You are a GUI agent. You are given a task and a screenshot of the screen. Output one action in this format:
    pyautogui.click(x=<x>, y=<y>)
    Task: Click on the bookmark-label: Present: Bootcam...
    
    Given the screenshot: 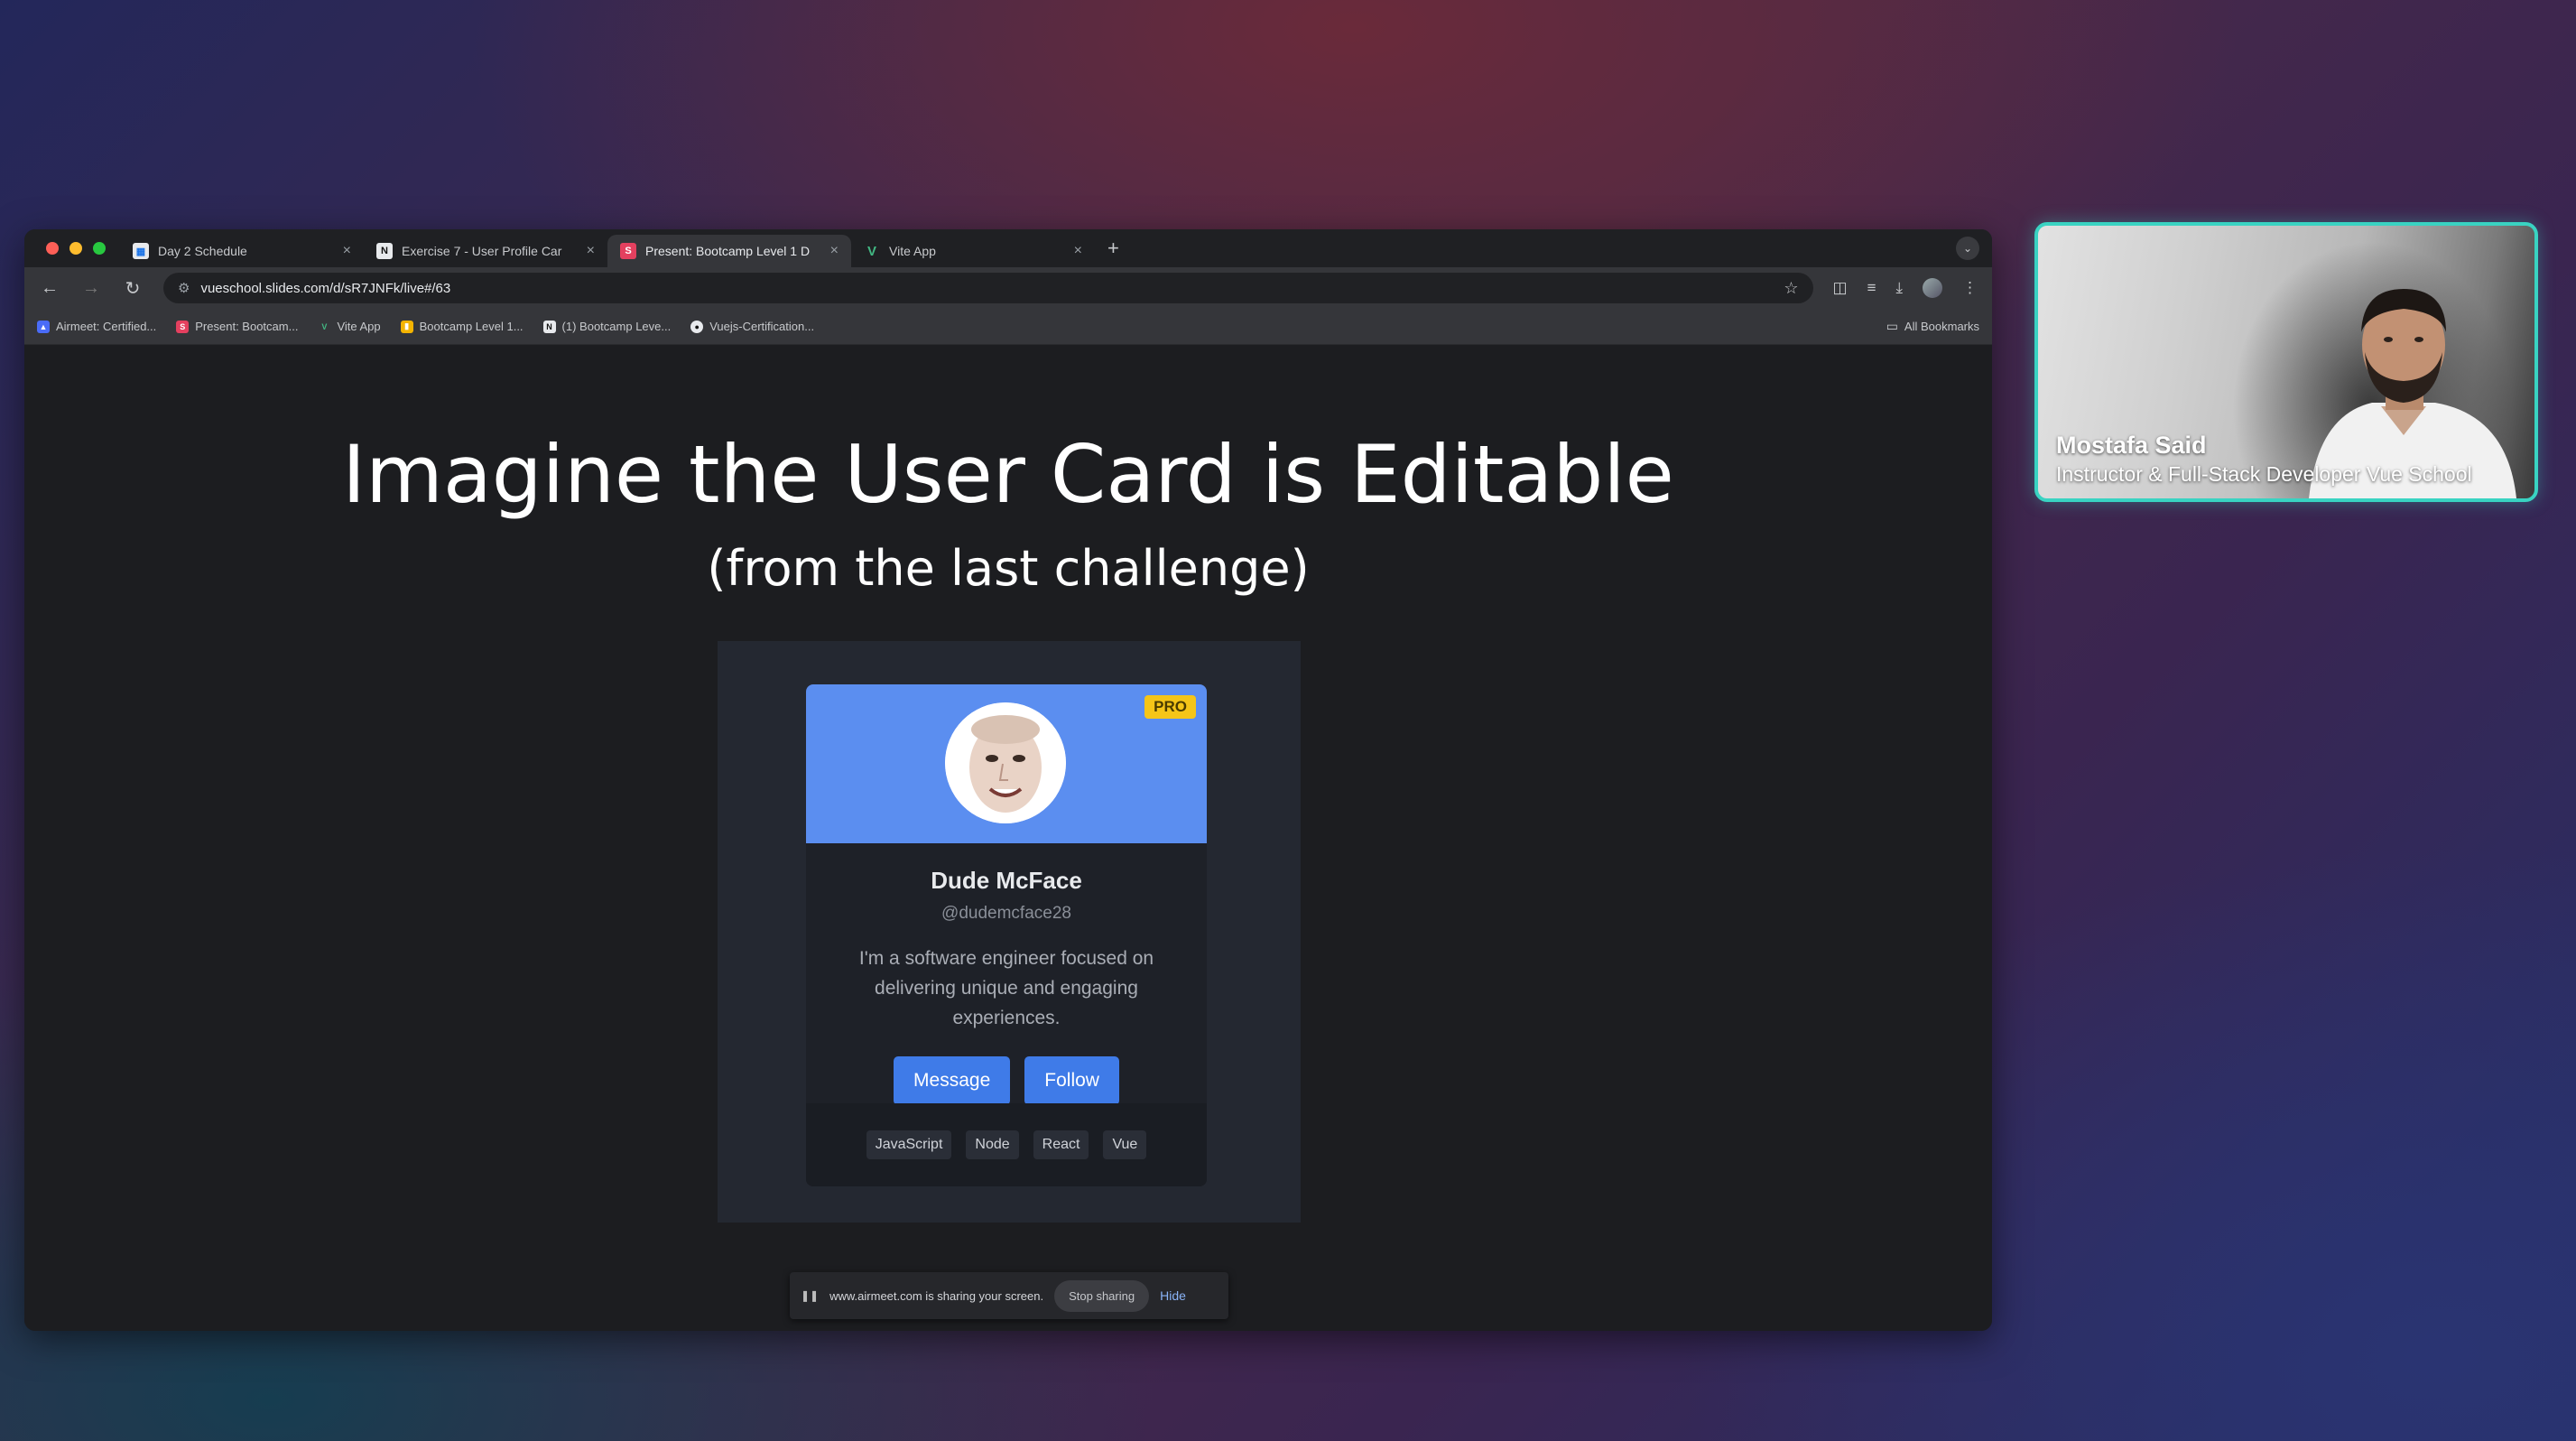 What is the action you would take?
    pyautogui.click(x=247, y=326)
    